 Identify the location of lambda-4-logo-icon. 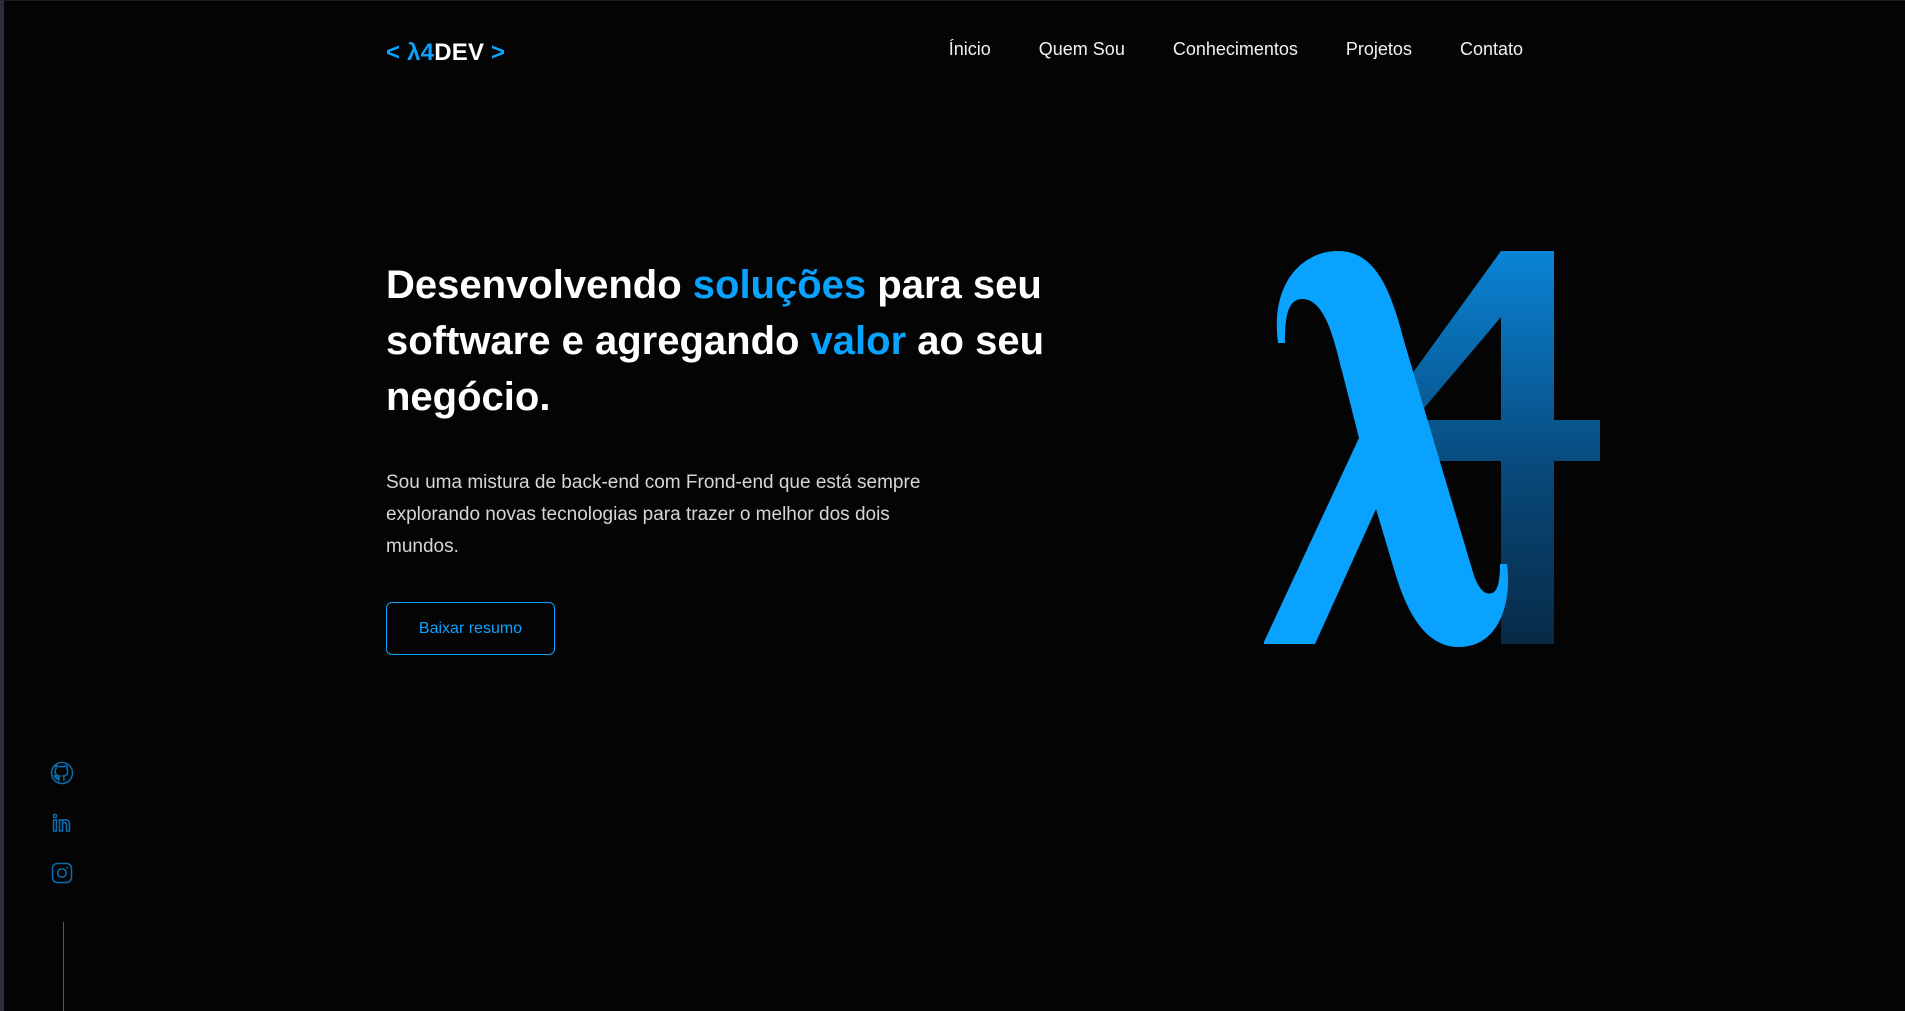
(1432, 449).